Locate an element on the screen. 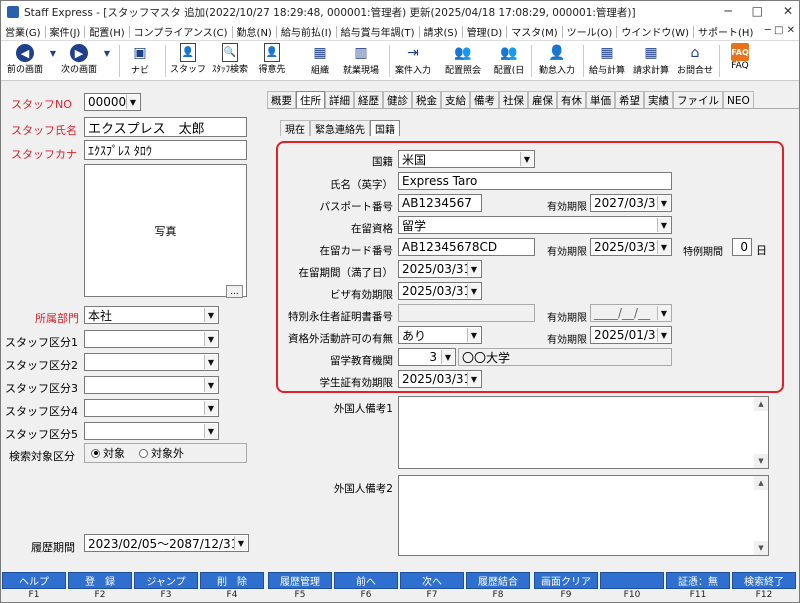 The width and height of the screenshot is (800, 603). delete-button: 削 除 is located at coordinates (232, 580).